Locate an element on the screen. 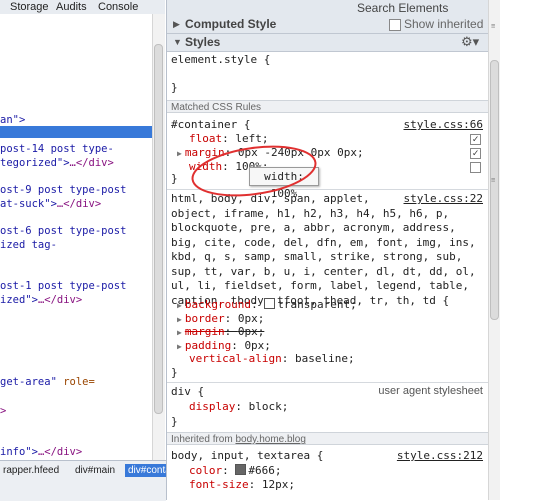  annotation-circle is located at coordinates (254, 171).